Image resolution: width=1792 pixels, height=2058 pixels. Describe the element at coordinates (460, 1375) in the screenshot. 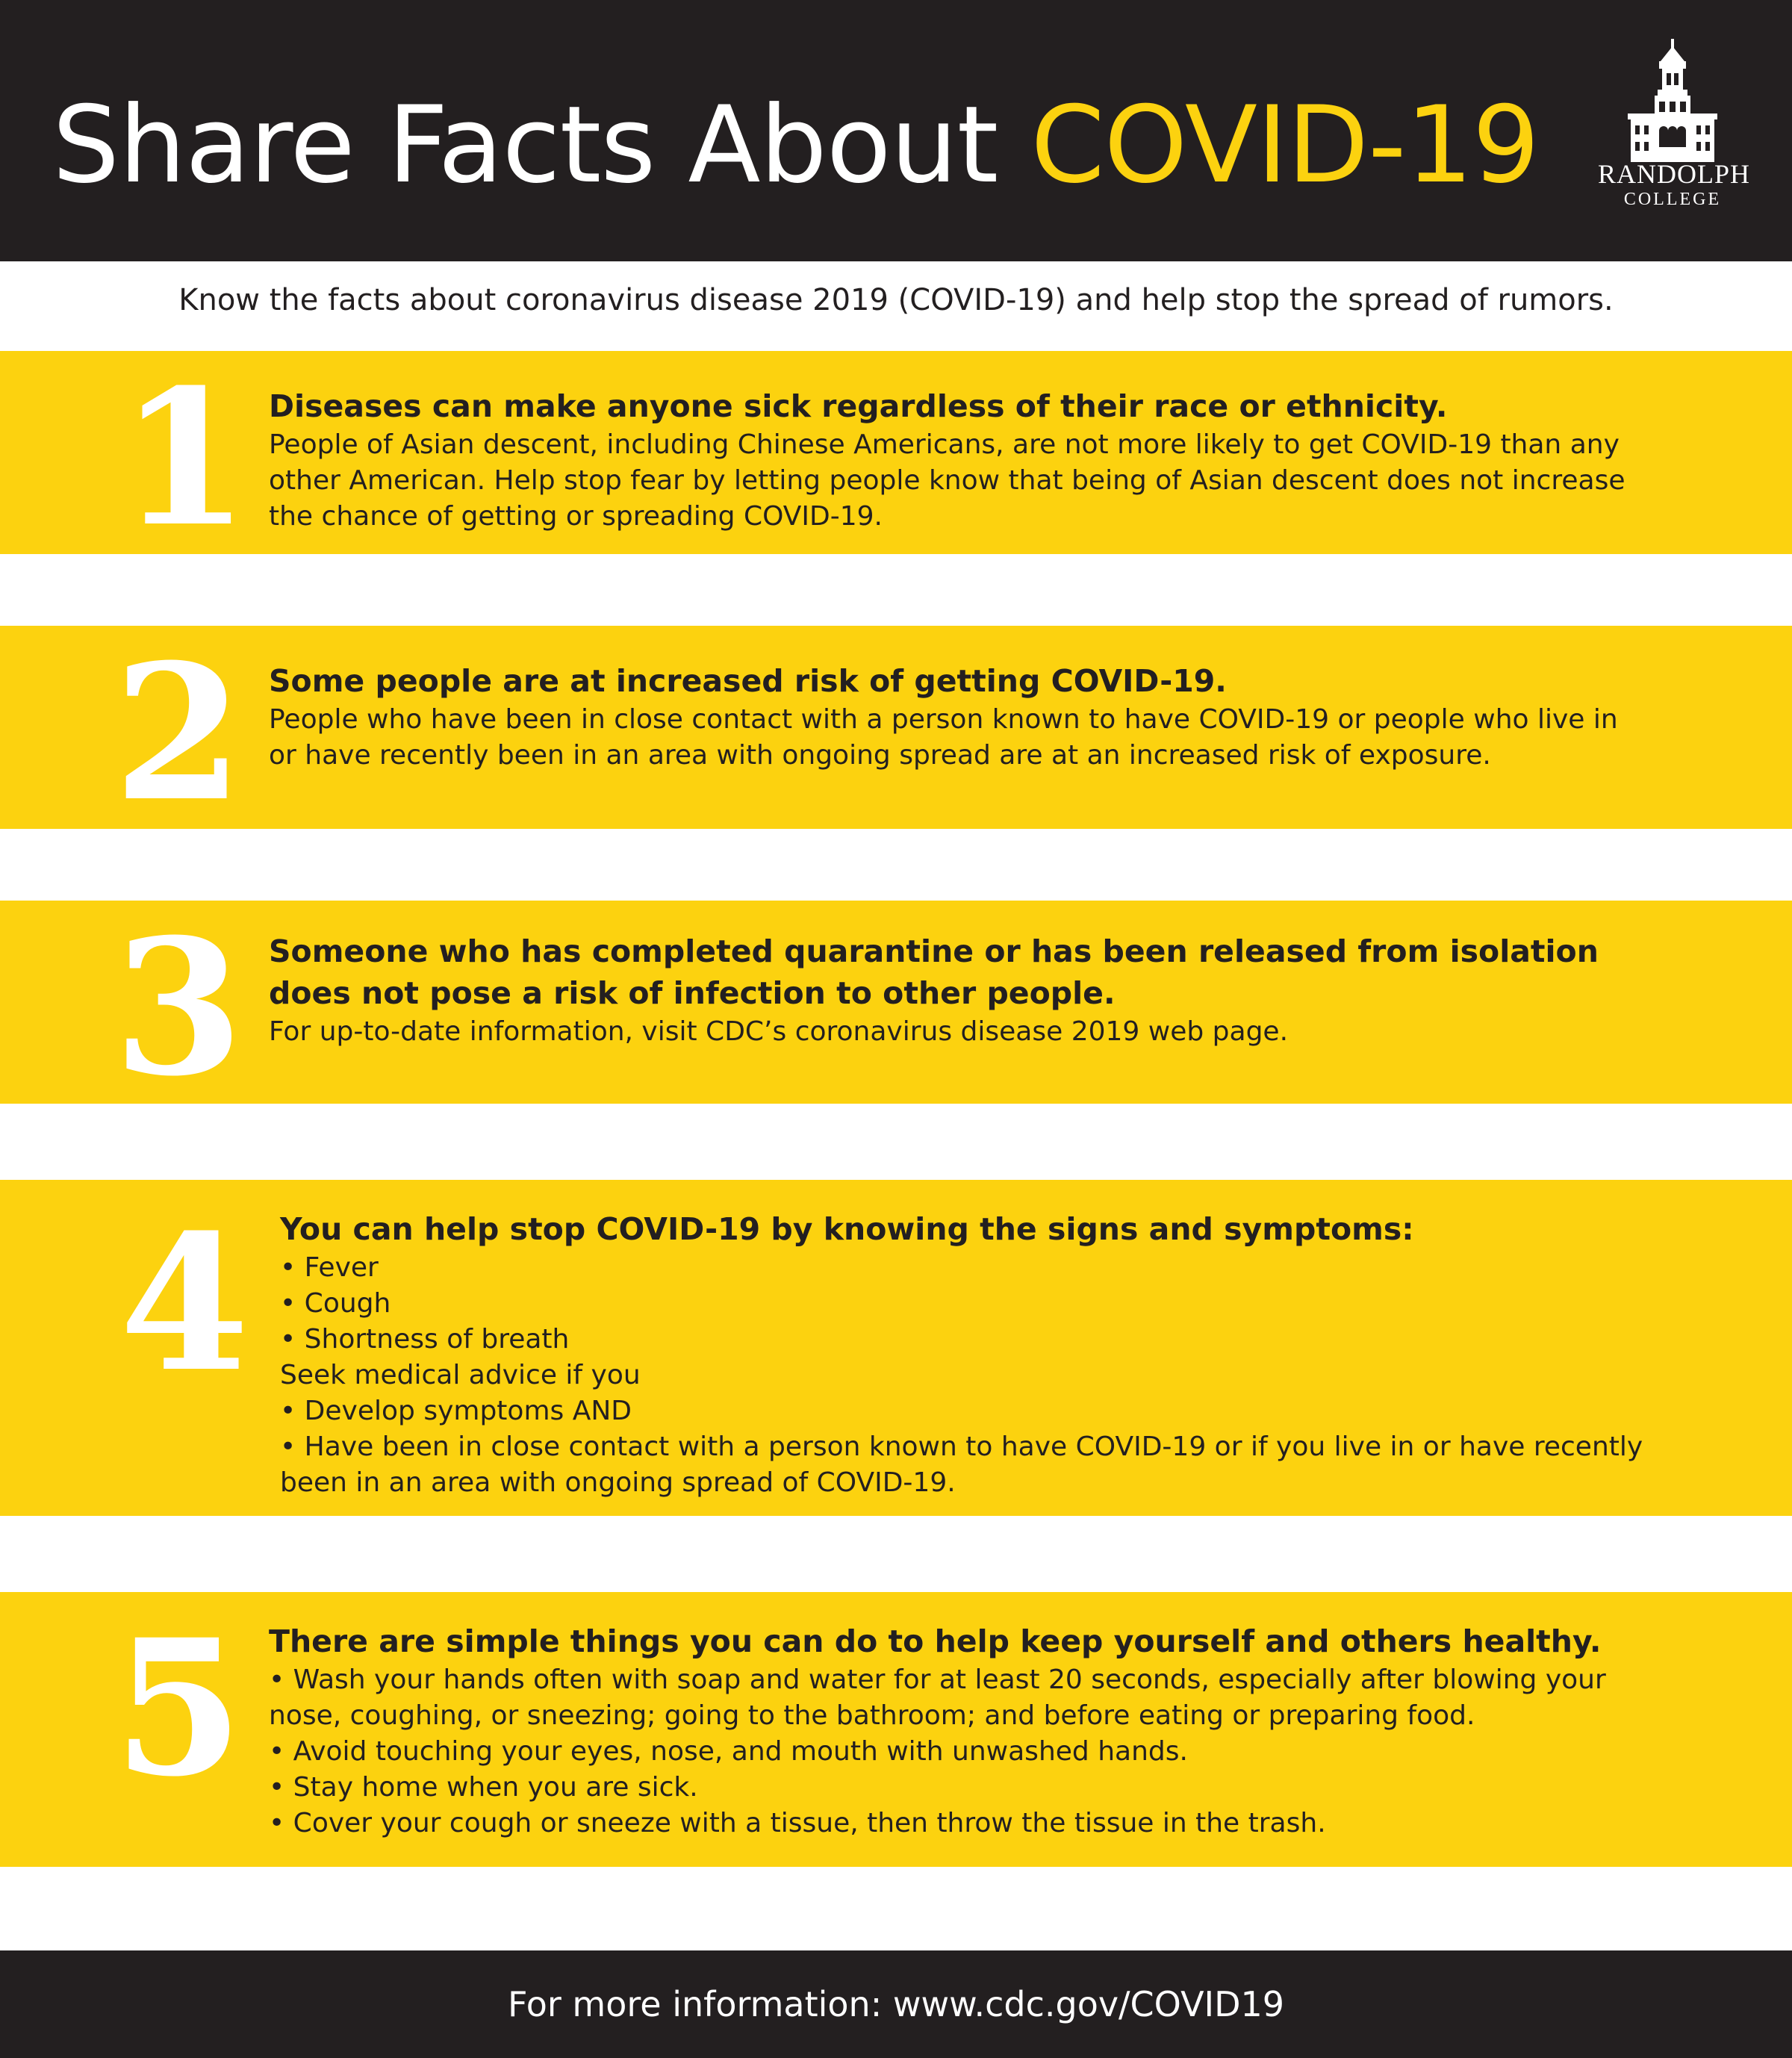

I see `fact-line: Seek medical advice if you` at that location.